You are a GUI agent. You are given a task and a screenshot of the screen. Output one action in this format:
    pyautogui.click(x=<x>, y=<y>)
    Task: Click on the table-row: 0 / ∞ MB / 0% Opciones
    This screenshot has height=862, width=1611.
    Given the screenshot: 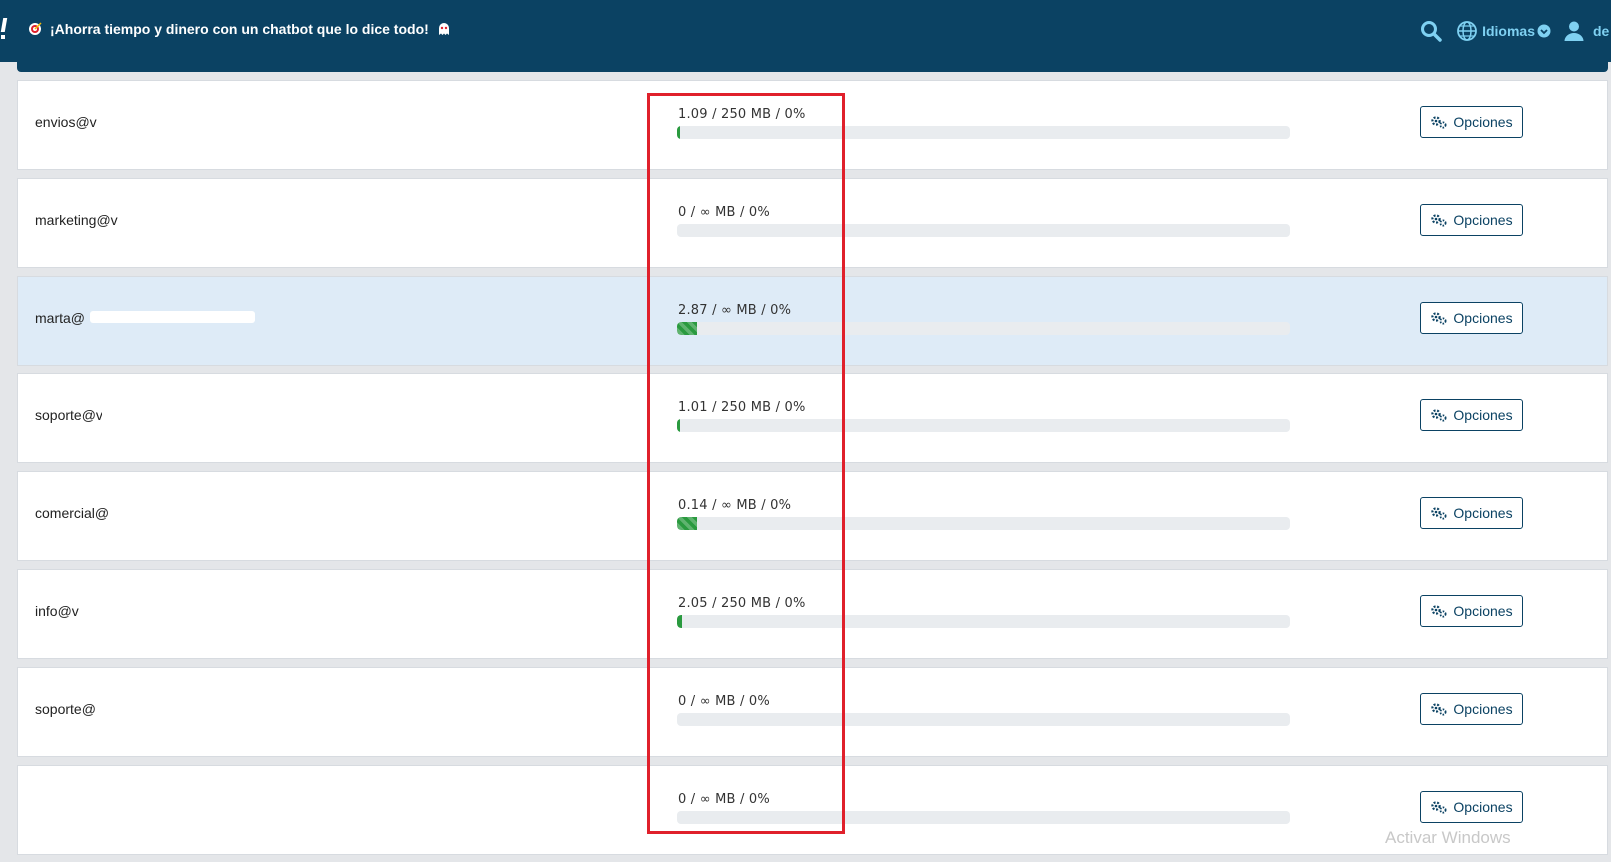 What is the action you would take?
    pyautogui.click(x=812, y=809)
    